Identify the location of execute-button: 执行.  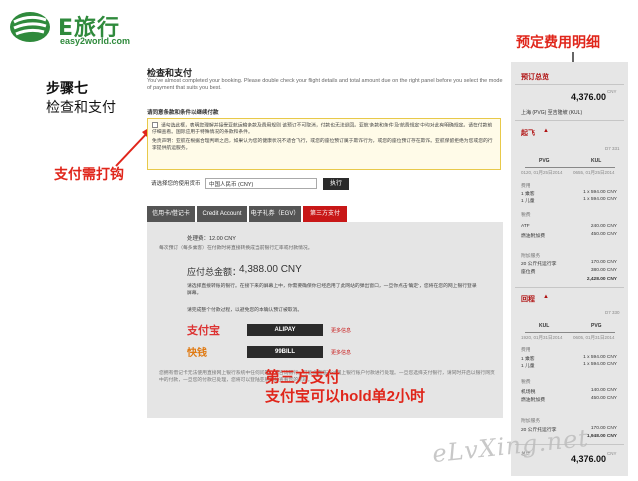
(336, 184).